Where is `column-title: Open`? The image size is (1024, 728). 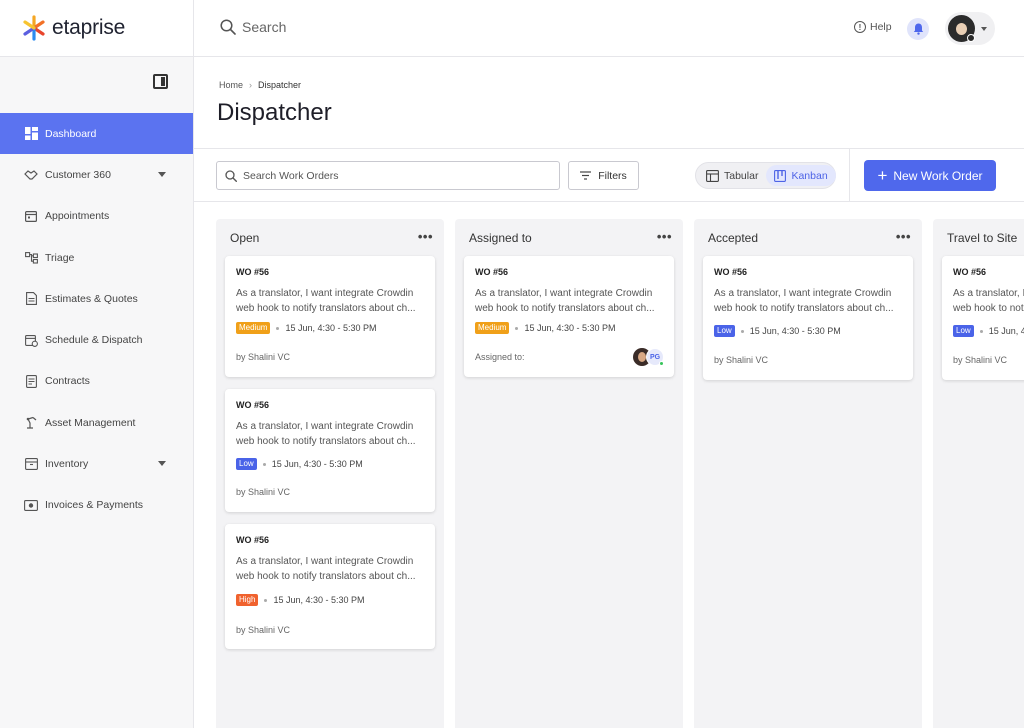 column-title: Open is located at coordinates (245, 238).